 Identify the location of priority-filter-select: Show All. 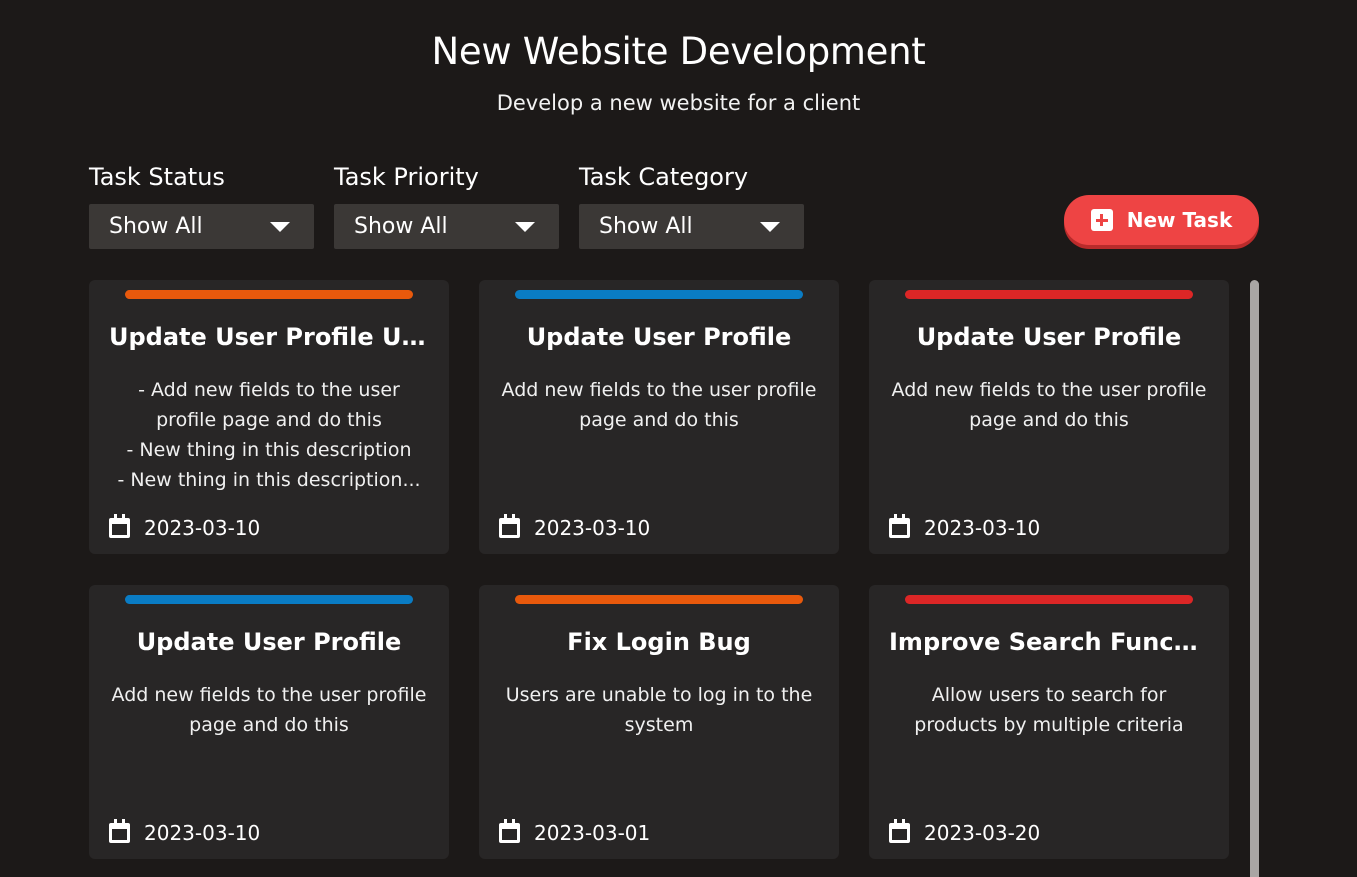
(446, 226).